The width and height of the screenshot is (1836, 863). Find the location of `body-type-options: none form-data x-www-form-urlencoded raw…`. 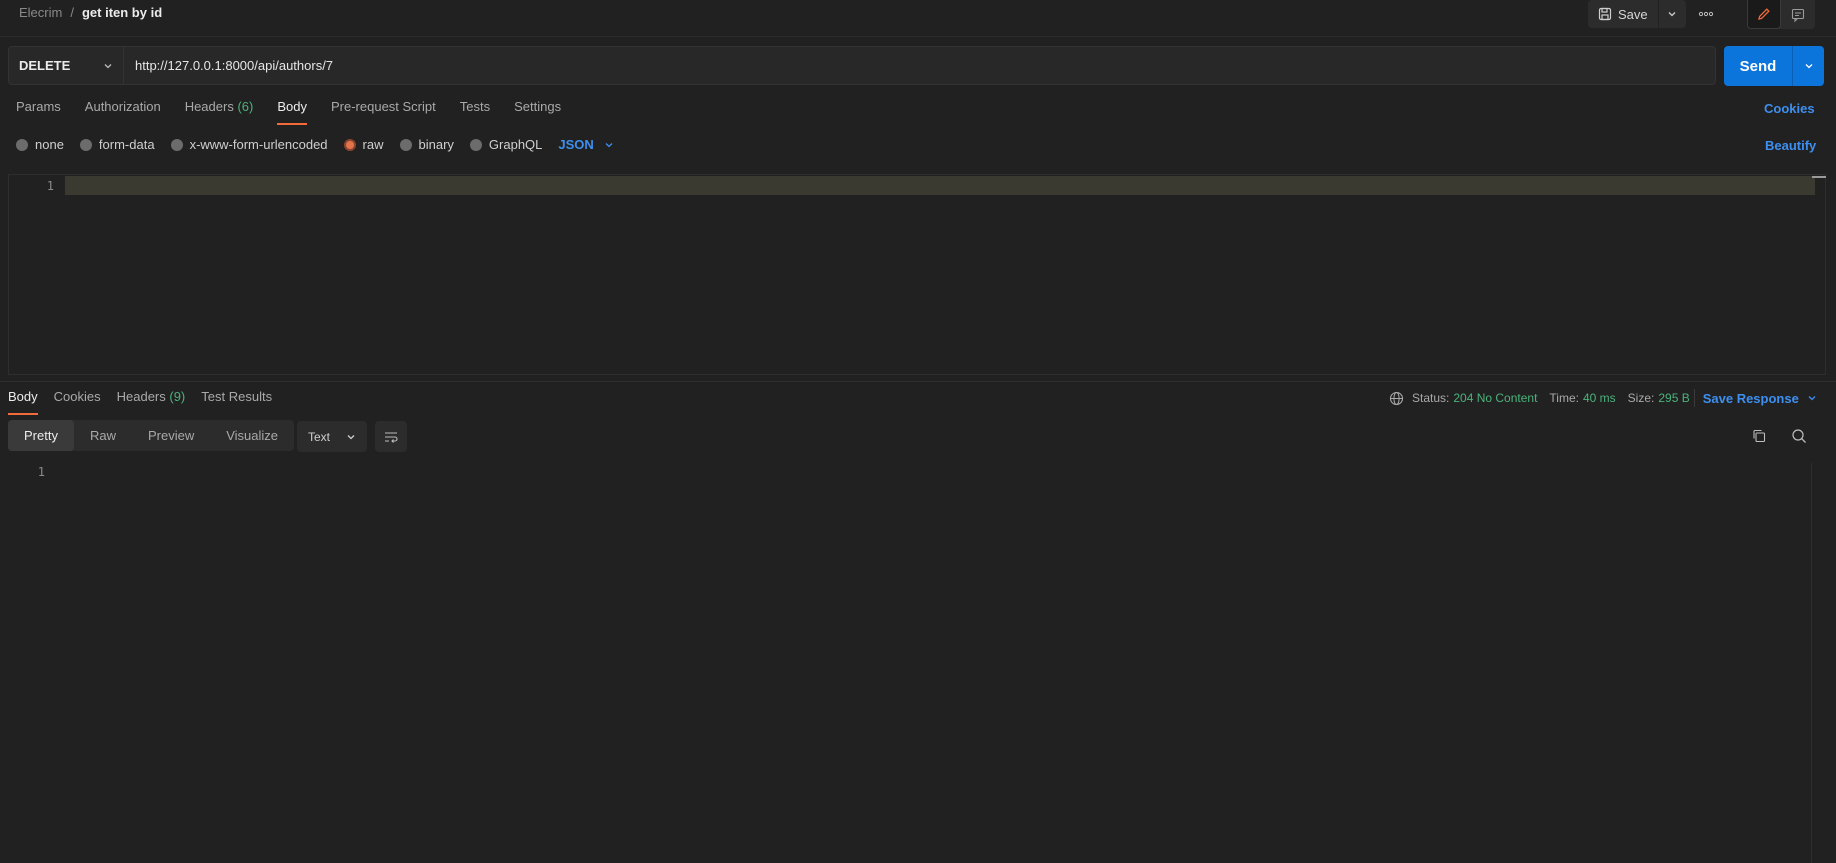

body-type-options: none form-data x-www-form-urlencoded raw… is located at coordinates (315, 144).